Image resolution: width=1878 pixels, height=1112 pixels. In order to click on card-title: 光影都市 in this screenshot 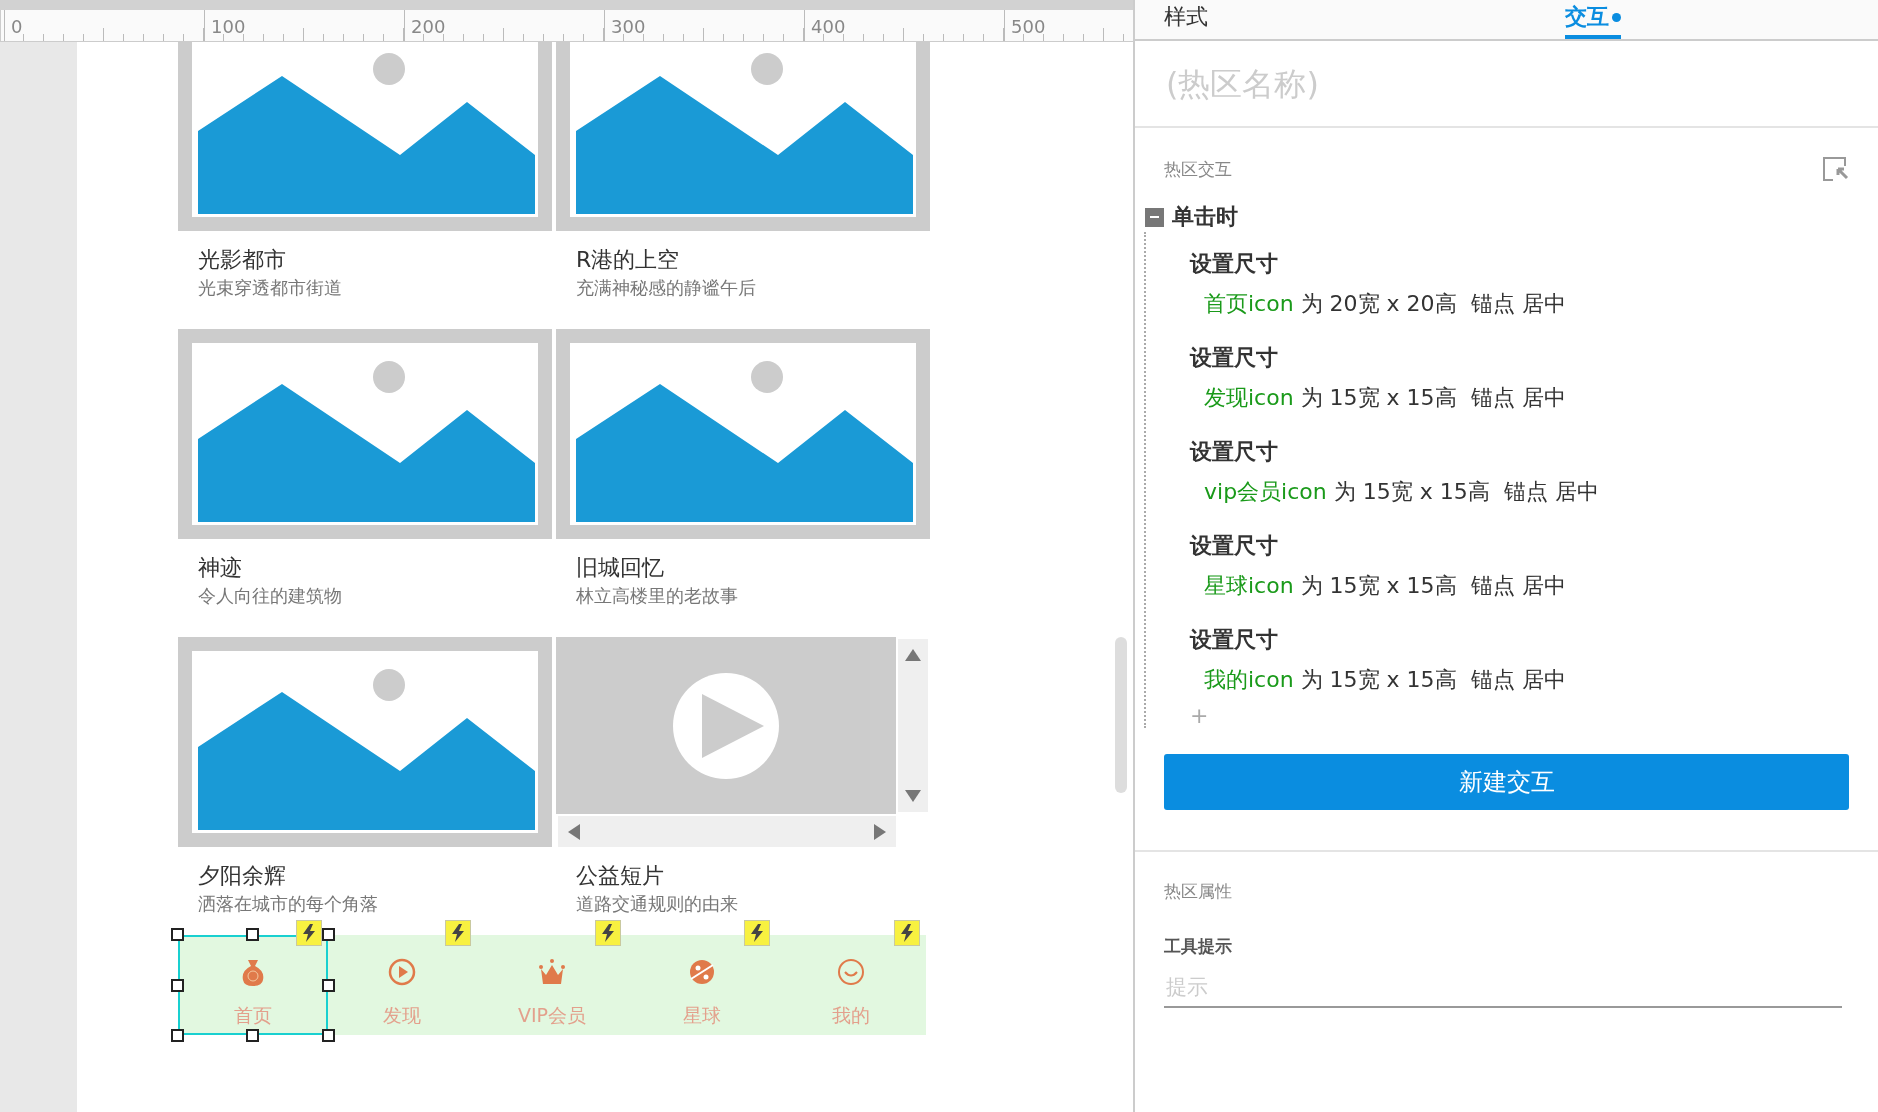, I will do `click(242, 260)`.